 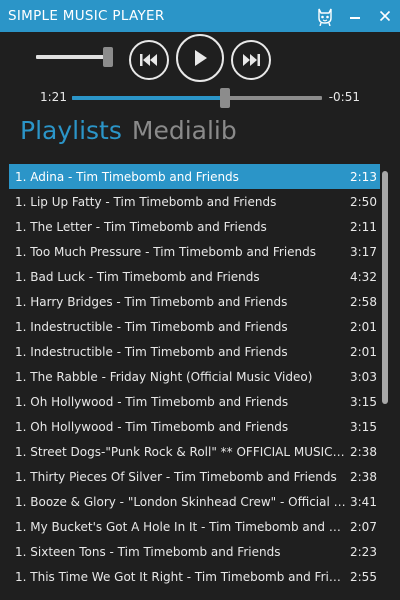 I want to click on track-duration: 2:13, so click(x=363, y=176).